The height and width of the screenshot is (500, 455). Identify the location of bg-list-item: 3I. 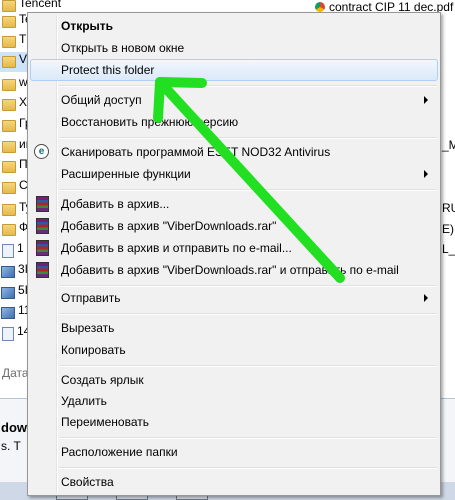
(14, 272).